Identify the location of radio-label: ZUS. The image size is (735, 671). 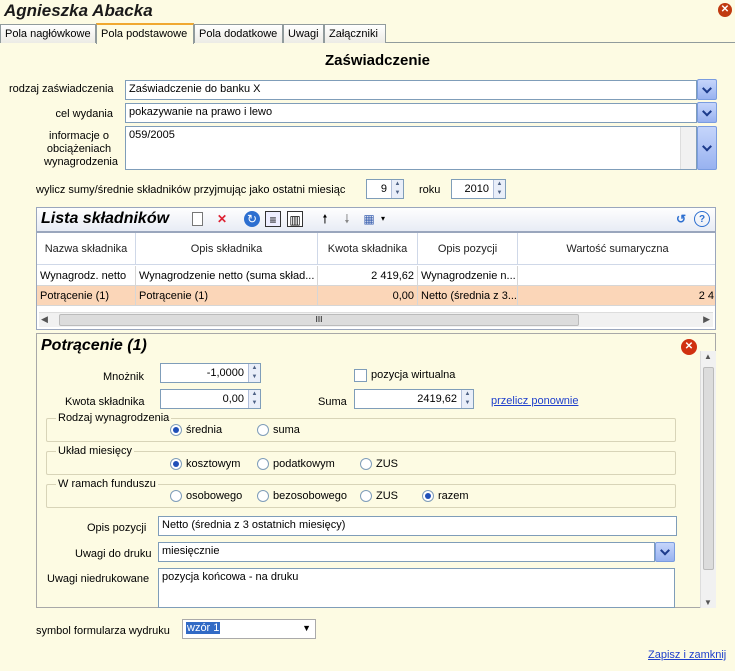
(387, 496).